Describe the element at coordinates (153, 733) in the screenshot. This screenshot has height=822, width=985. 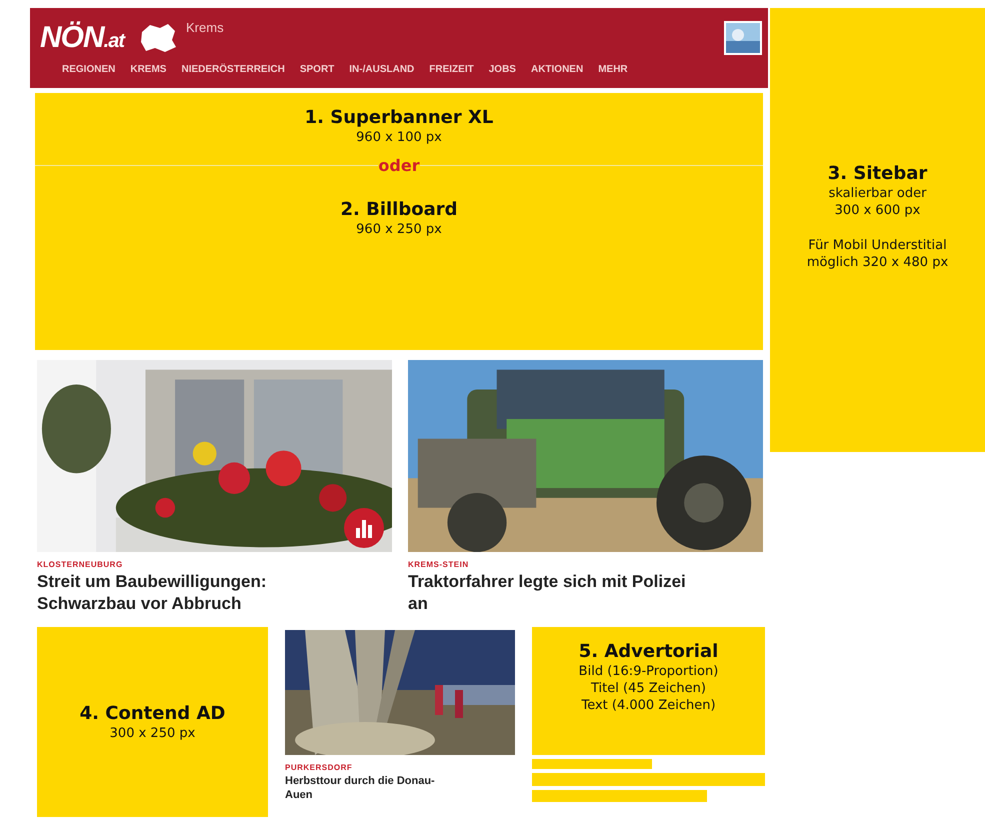
I see `ad-spec: 300 x 250 px` at that location.